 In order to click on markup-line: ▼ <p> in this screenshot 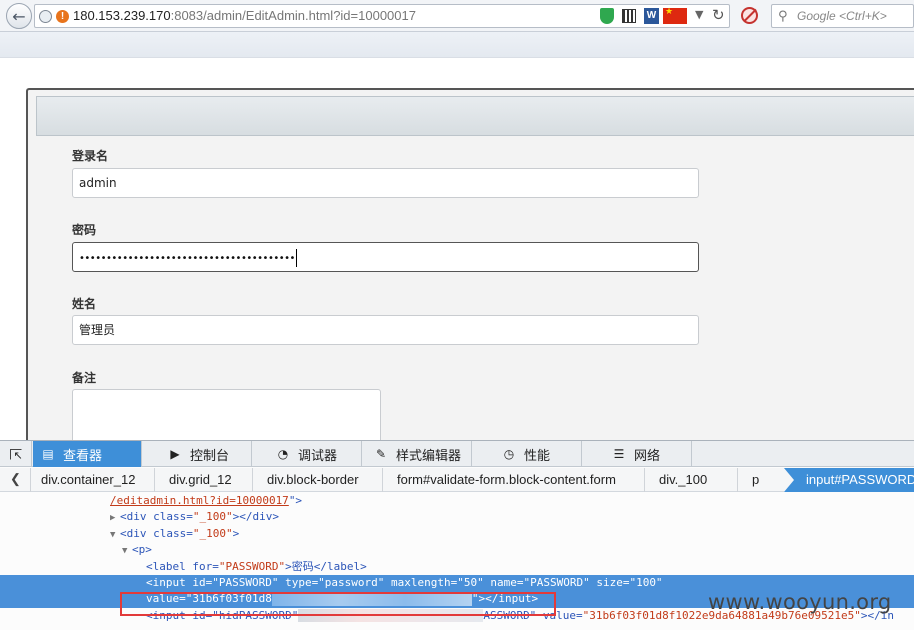, I will do `click(137, 550)`.